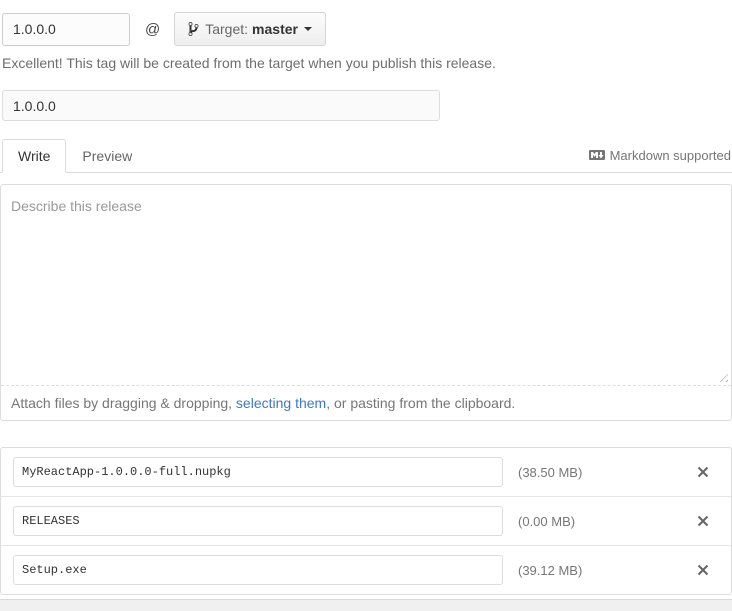  What do you see at coordinates (366, 156) in the screenshot?
I see `editor-tab-bar: Write Preview Markdown supported` at bounding box center [366, 156].